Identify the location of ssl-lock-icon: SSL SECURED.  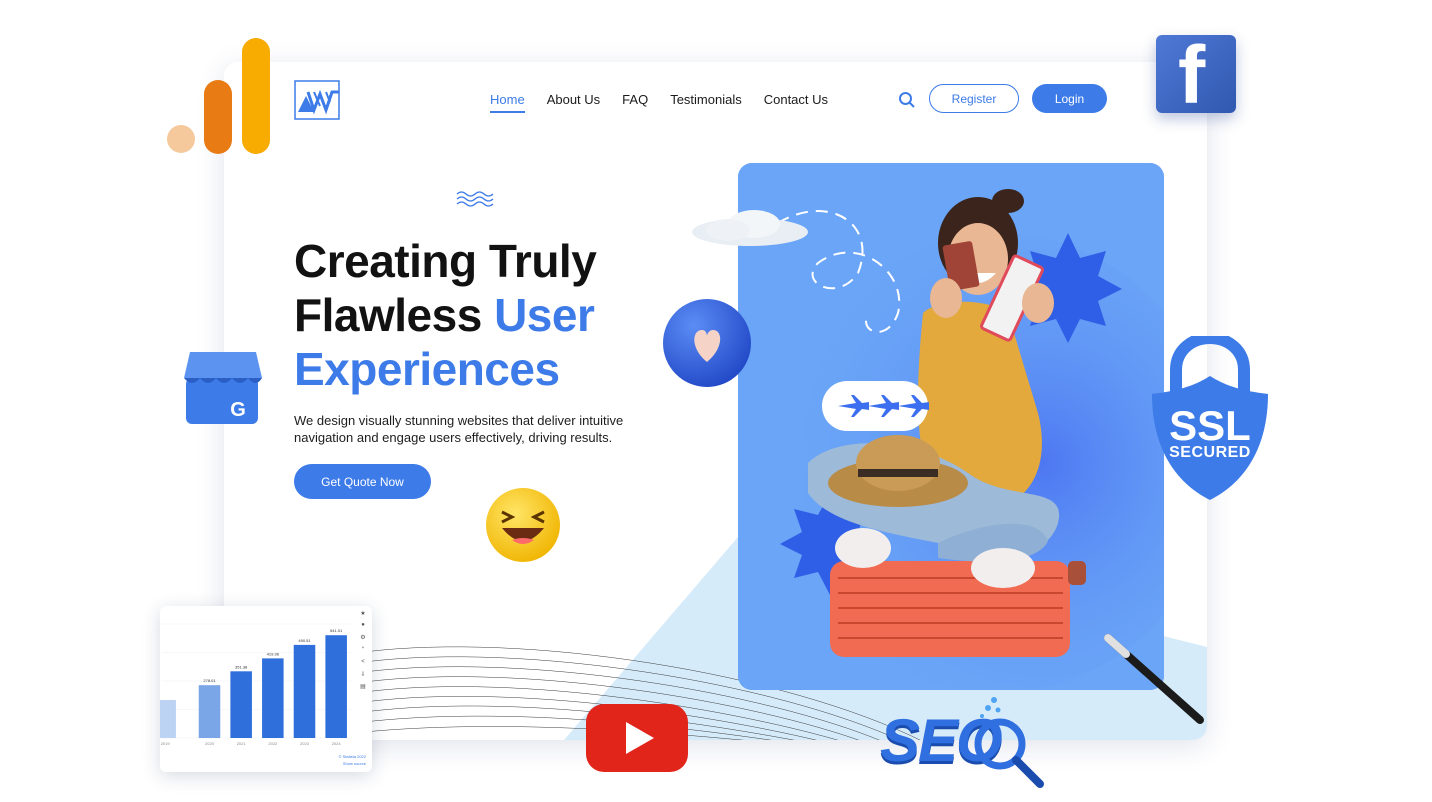
(1210, 417).